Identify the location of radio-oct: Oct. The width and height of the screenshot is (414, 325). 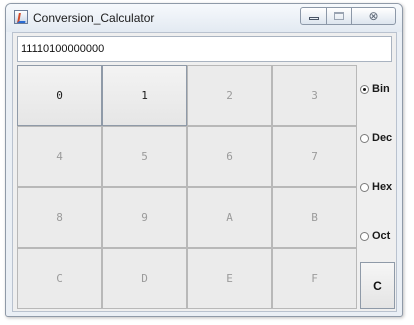
(375, 236).